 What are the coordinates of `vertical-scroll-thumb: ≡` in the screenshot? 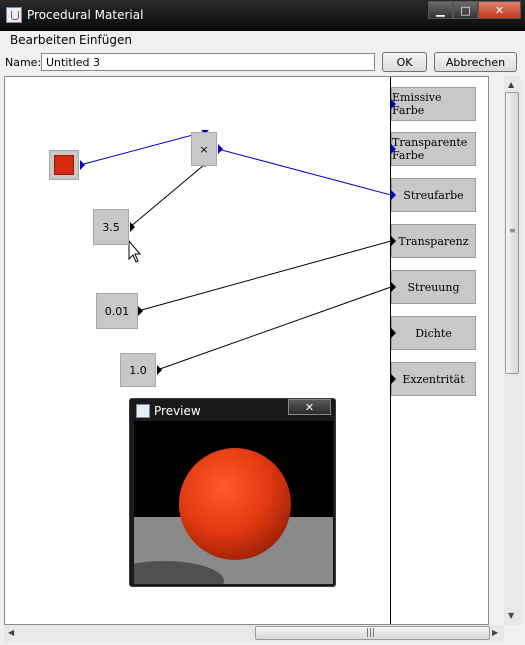 It's located at (512, 233).